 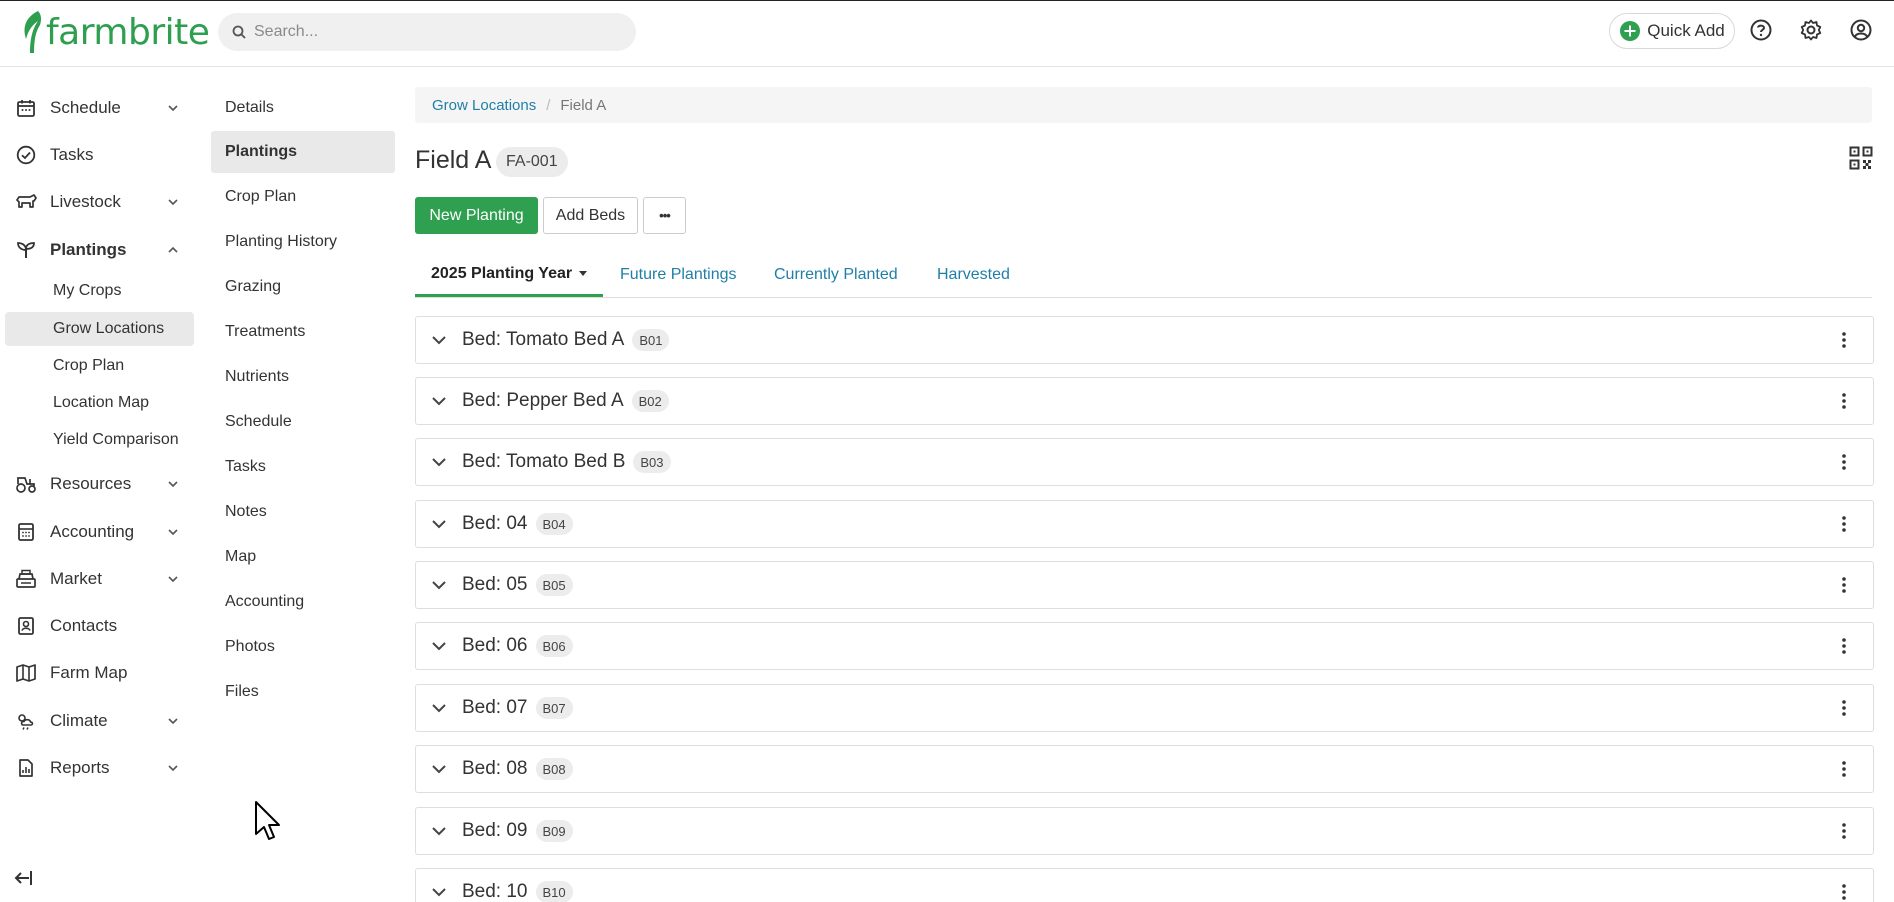 What do you see at coordinates (947, 33) in the screenshot?
I see `top-bar: farmbrite Quick Add` at bounding box center [947, 33].